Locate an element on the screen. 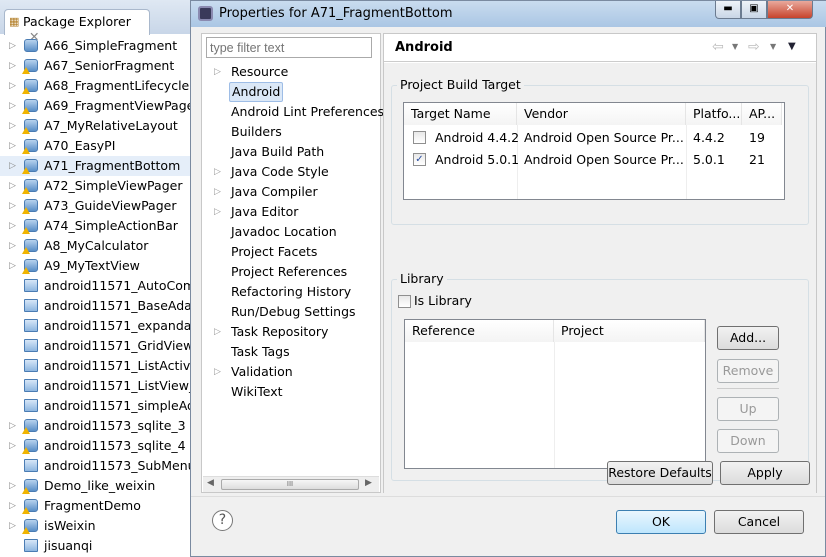  tree-item-label: Javadoc Location is located at coordinates (284, 231).